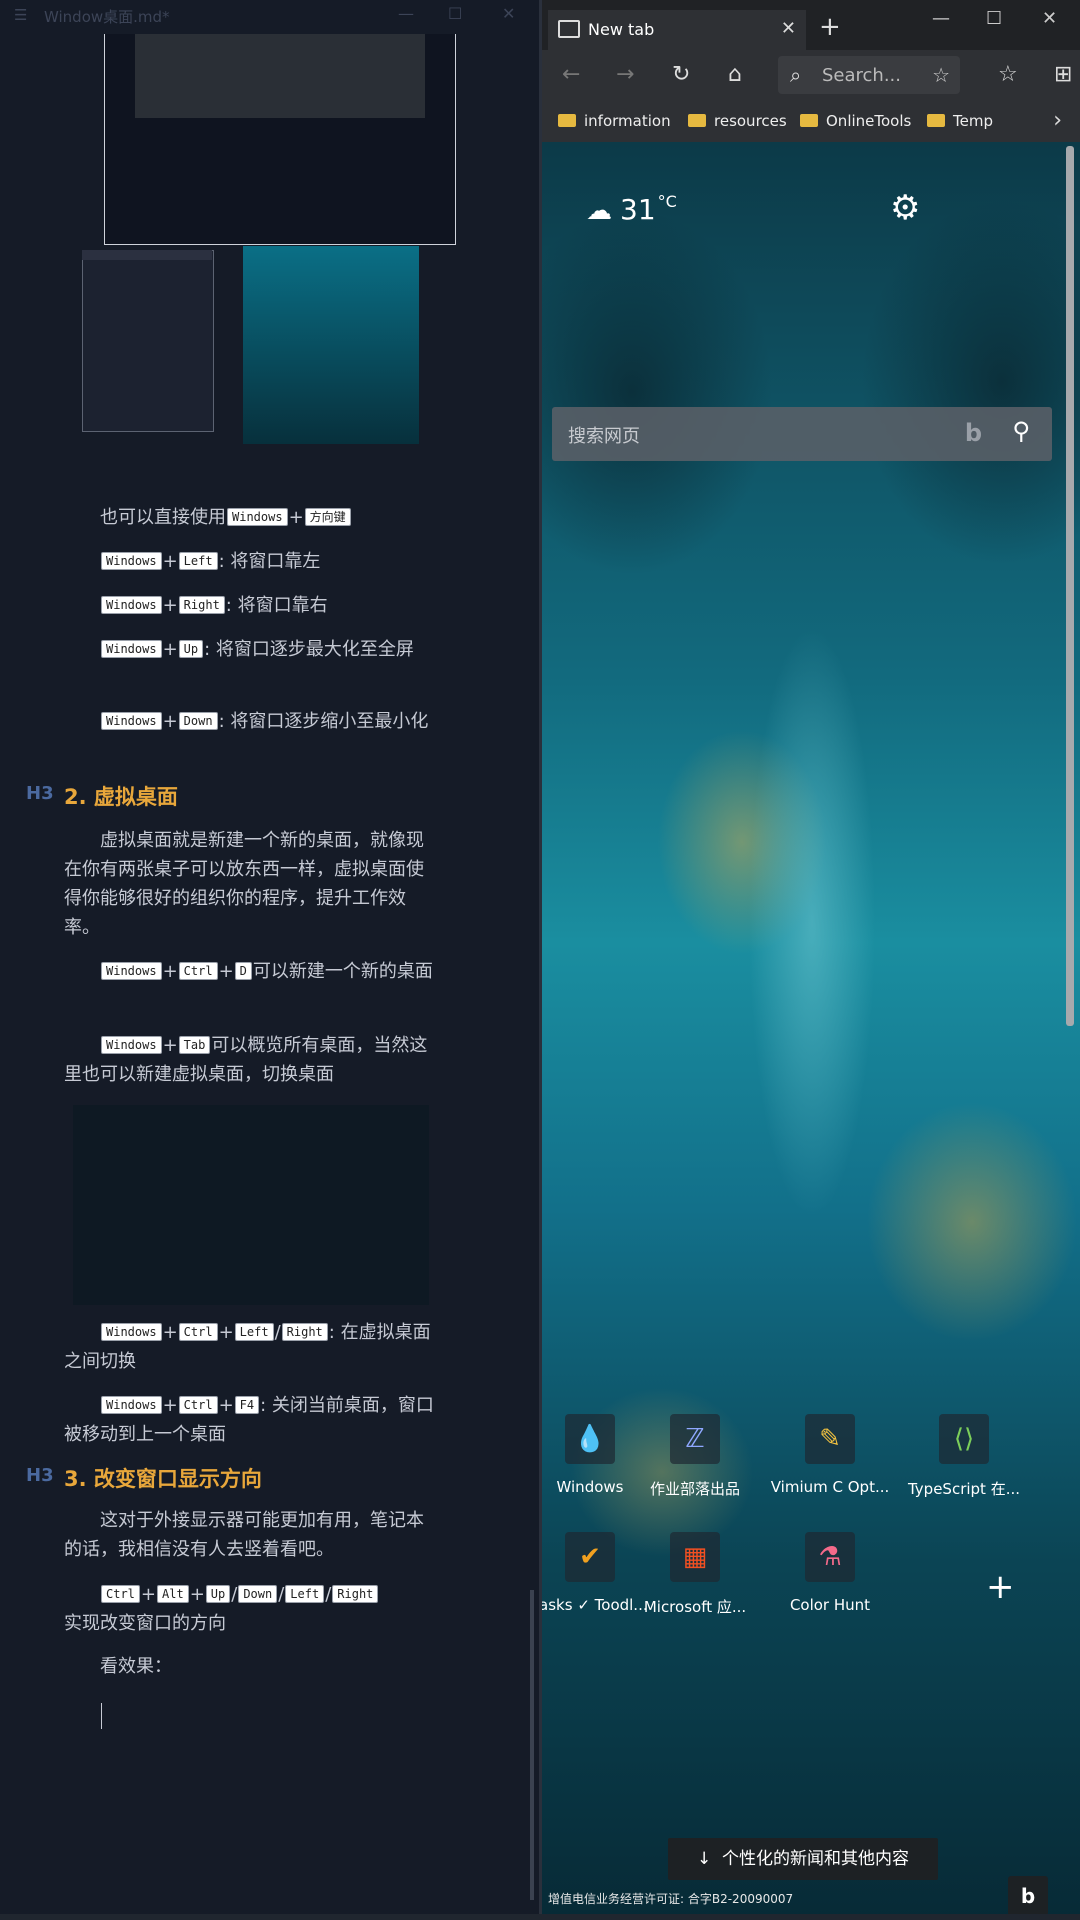 The width and height of the screenshot is (1080, 1920). I want to click on tile-label: 作业部落出品, so click(694, 1489).